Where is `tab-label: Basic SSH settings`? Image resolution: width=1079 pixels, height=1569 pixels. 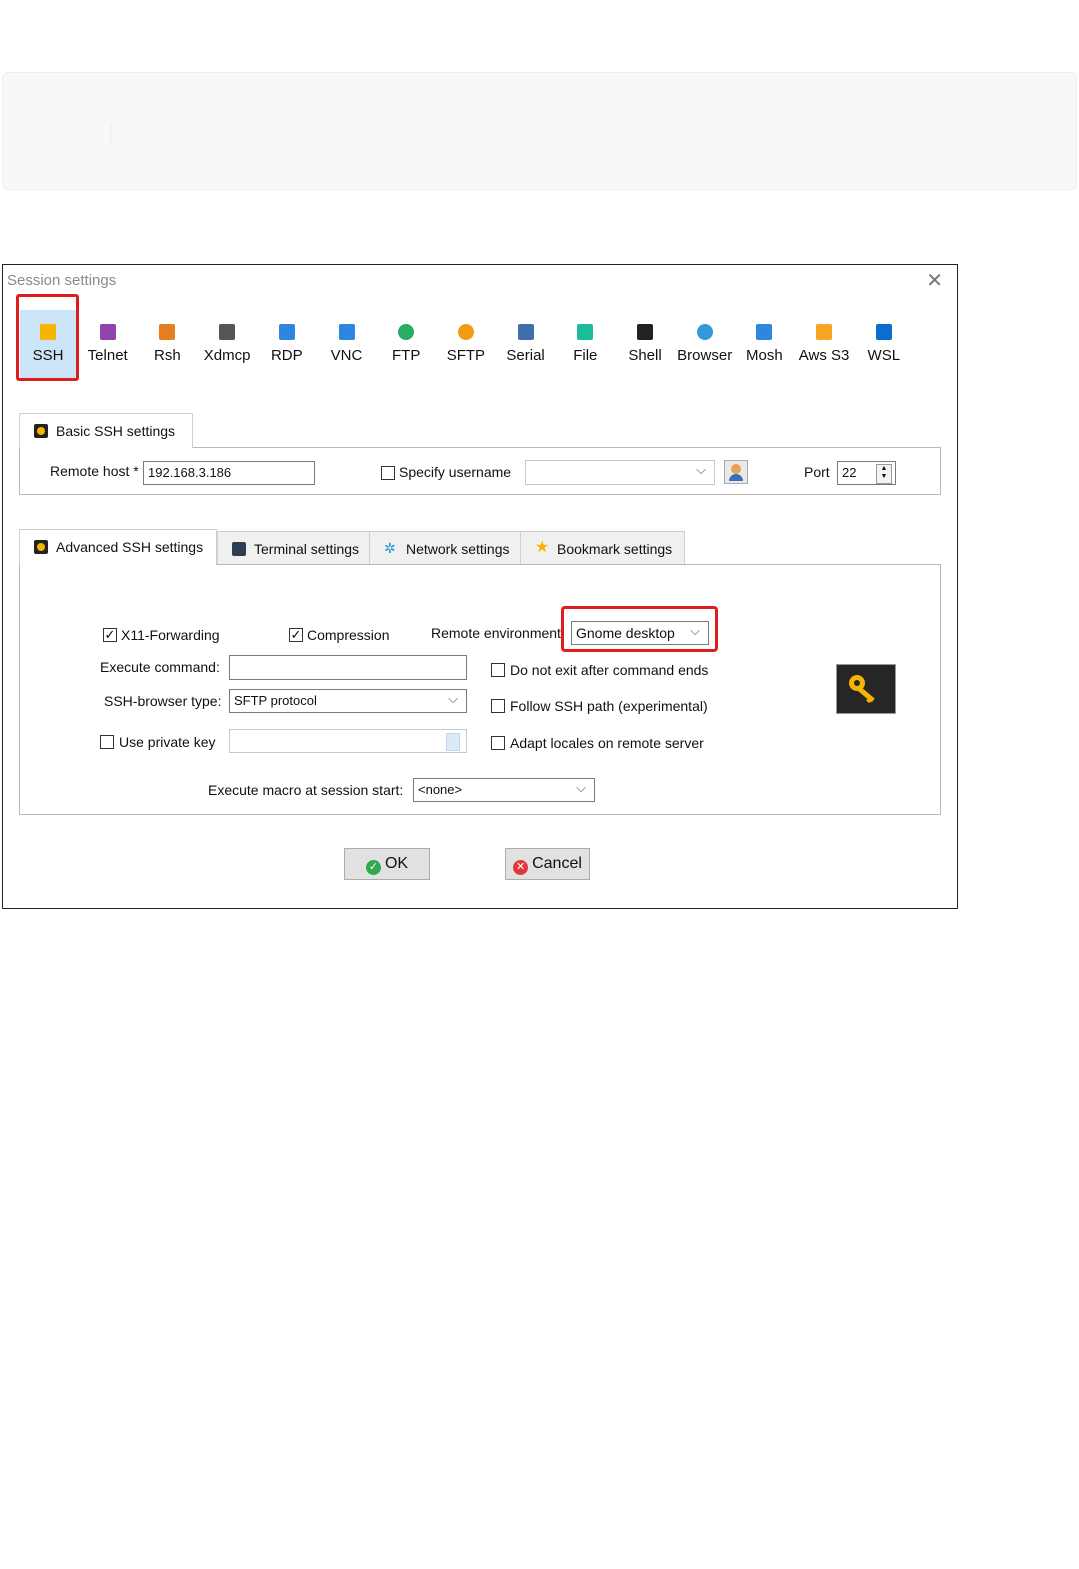
tab-label: Basic SSH settings is located at coordinates (116, 431).